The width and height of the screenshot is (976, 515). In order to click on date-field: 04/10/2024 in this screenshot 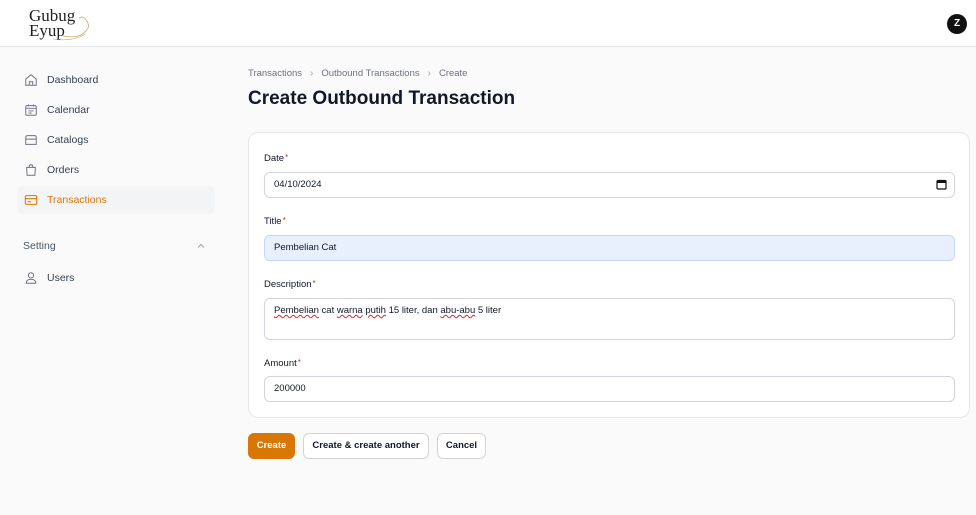, I will do `click(609, 185)`.